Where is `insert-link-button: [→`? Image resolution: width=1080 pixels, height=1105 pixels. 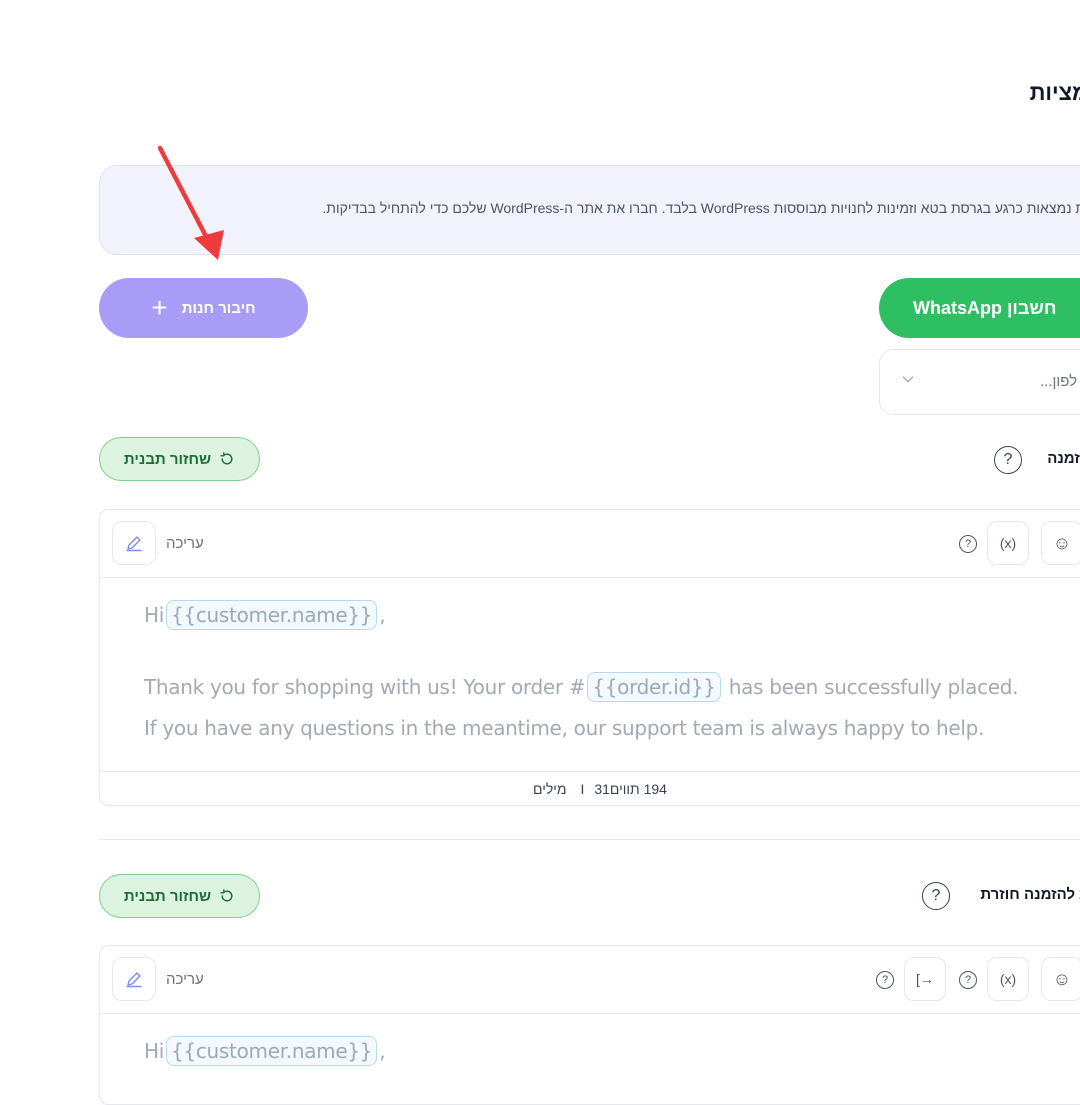 insert-link-button: [→ is located at coordinates (925, 979).